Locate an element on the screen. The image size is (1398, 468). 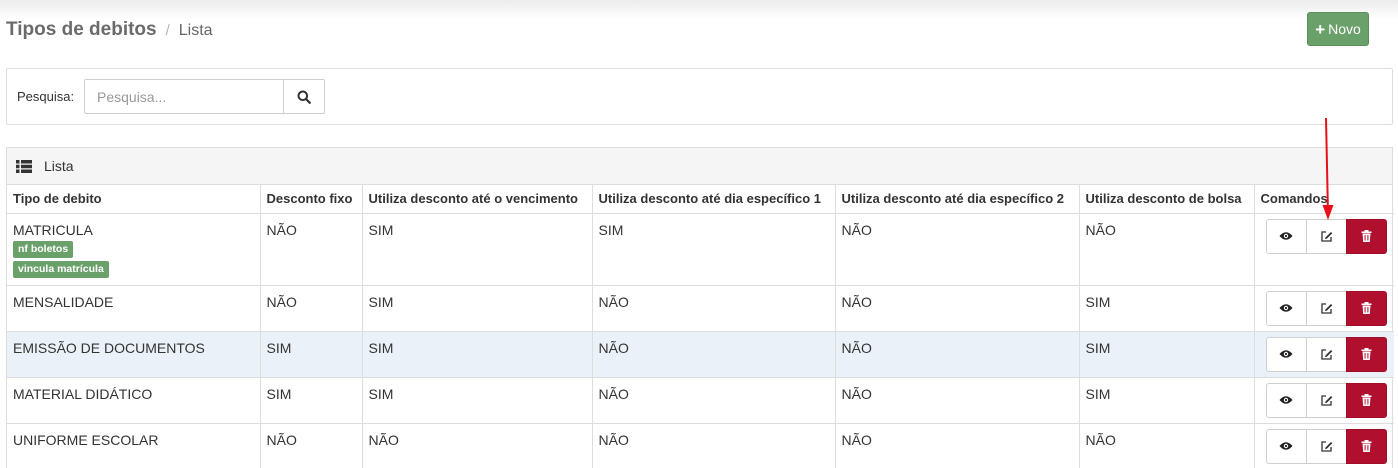
search-panel: Pesquisa: is located at coordinates (699, 96).